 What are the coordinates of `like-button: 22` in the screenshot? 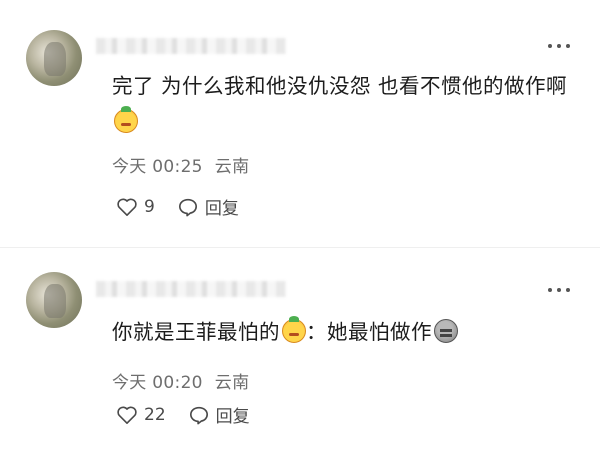 It's located at (141, 415).